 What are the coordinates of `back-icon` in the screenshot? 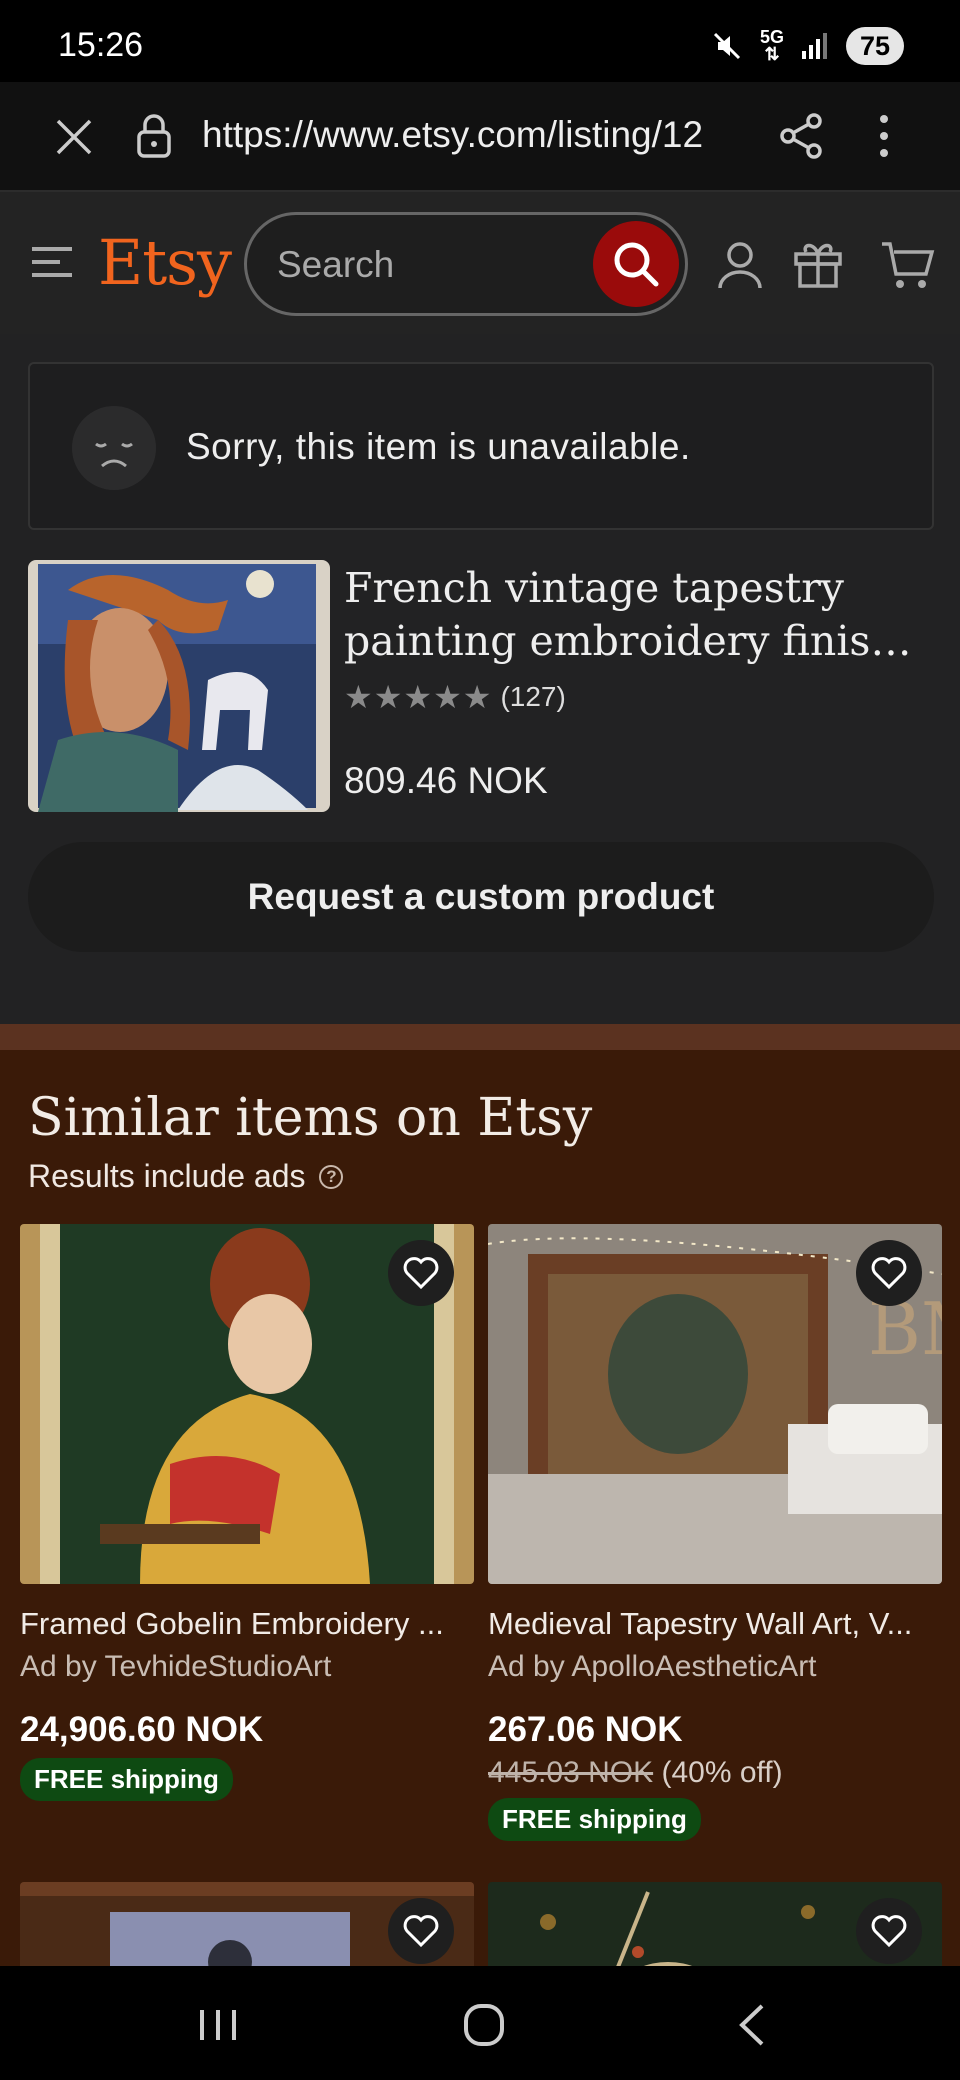 It's located at (754, 2025).